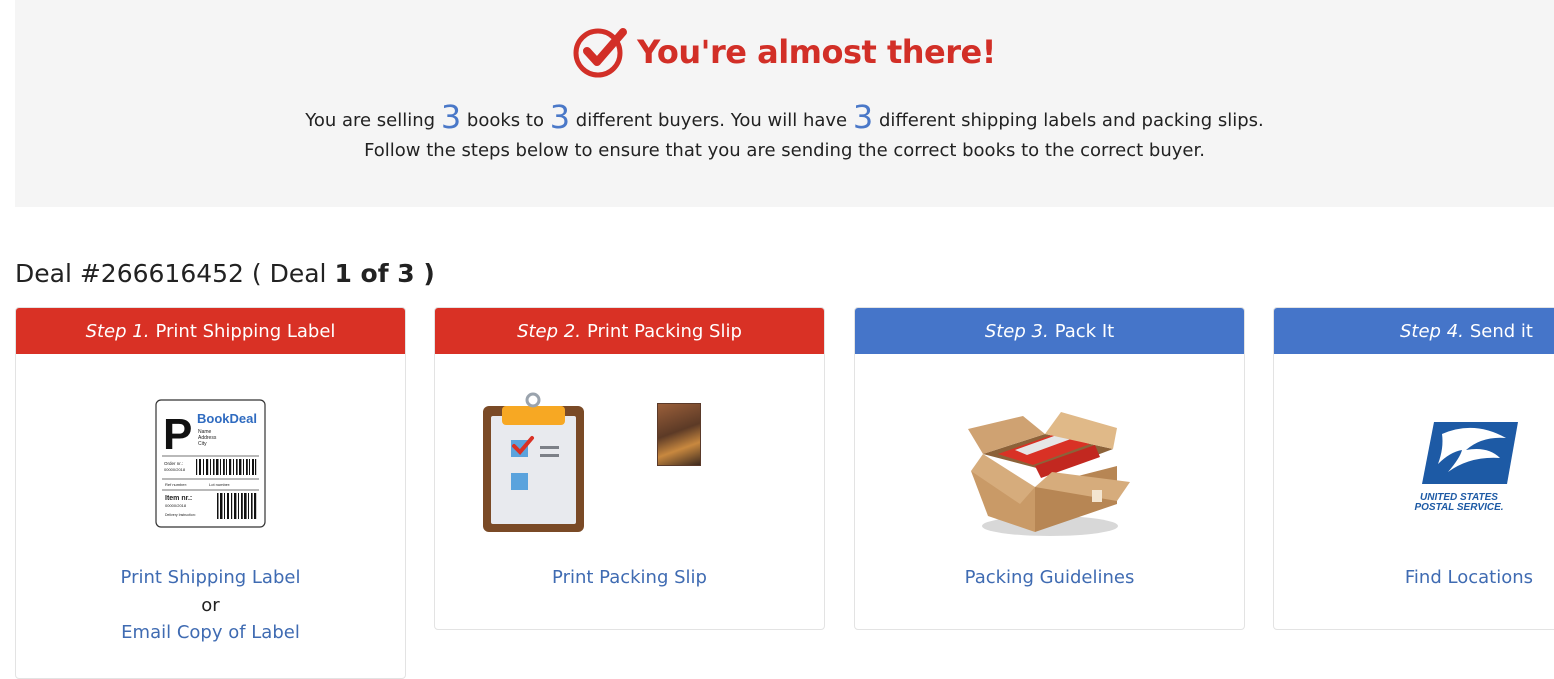 Image resolution: width=1554 pixels, height=679 pixels. I want to click on books-count: 3, so click(451, 117).